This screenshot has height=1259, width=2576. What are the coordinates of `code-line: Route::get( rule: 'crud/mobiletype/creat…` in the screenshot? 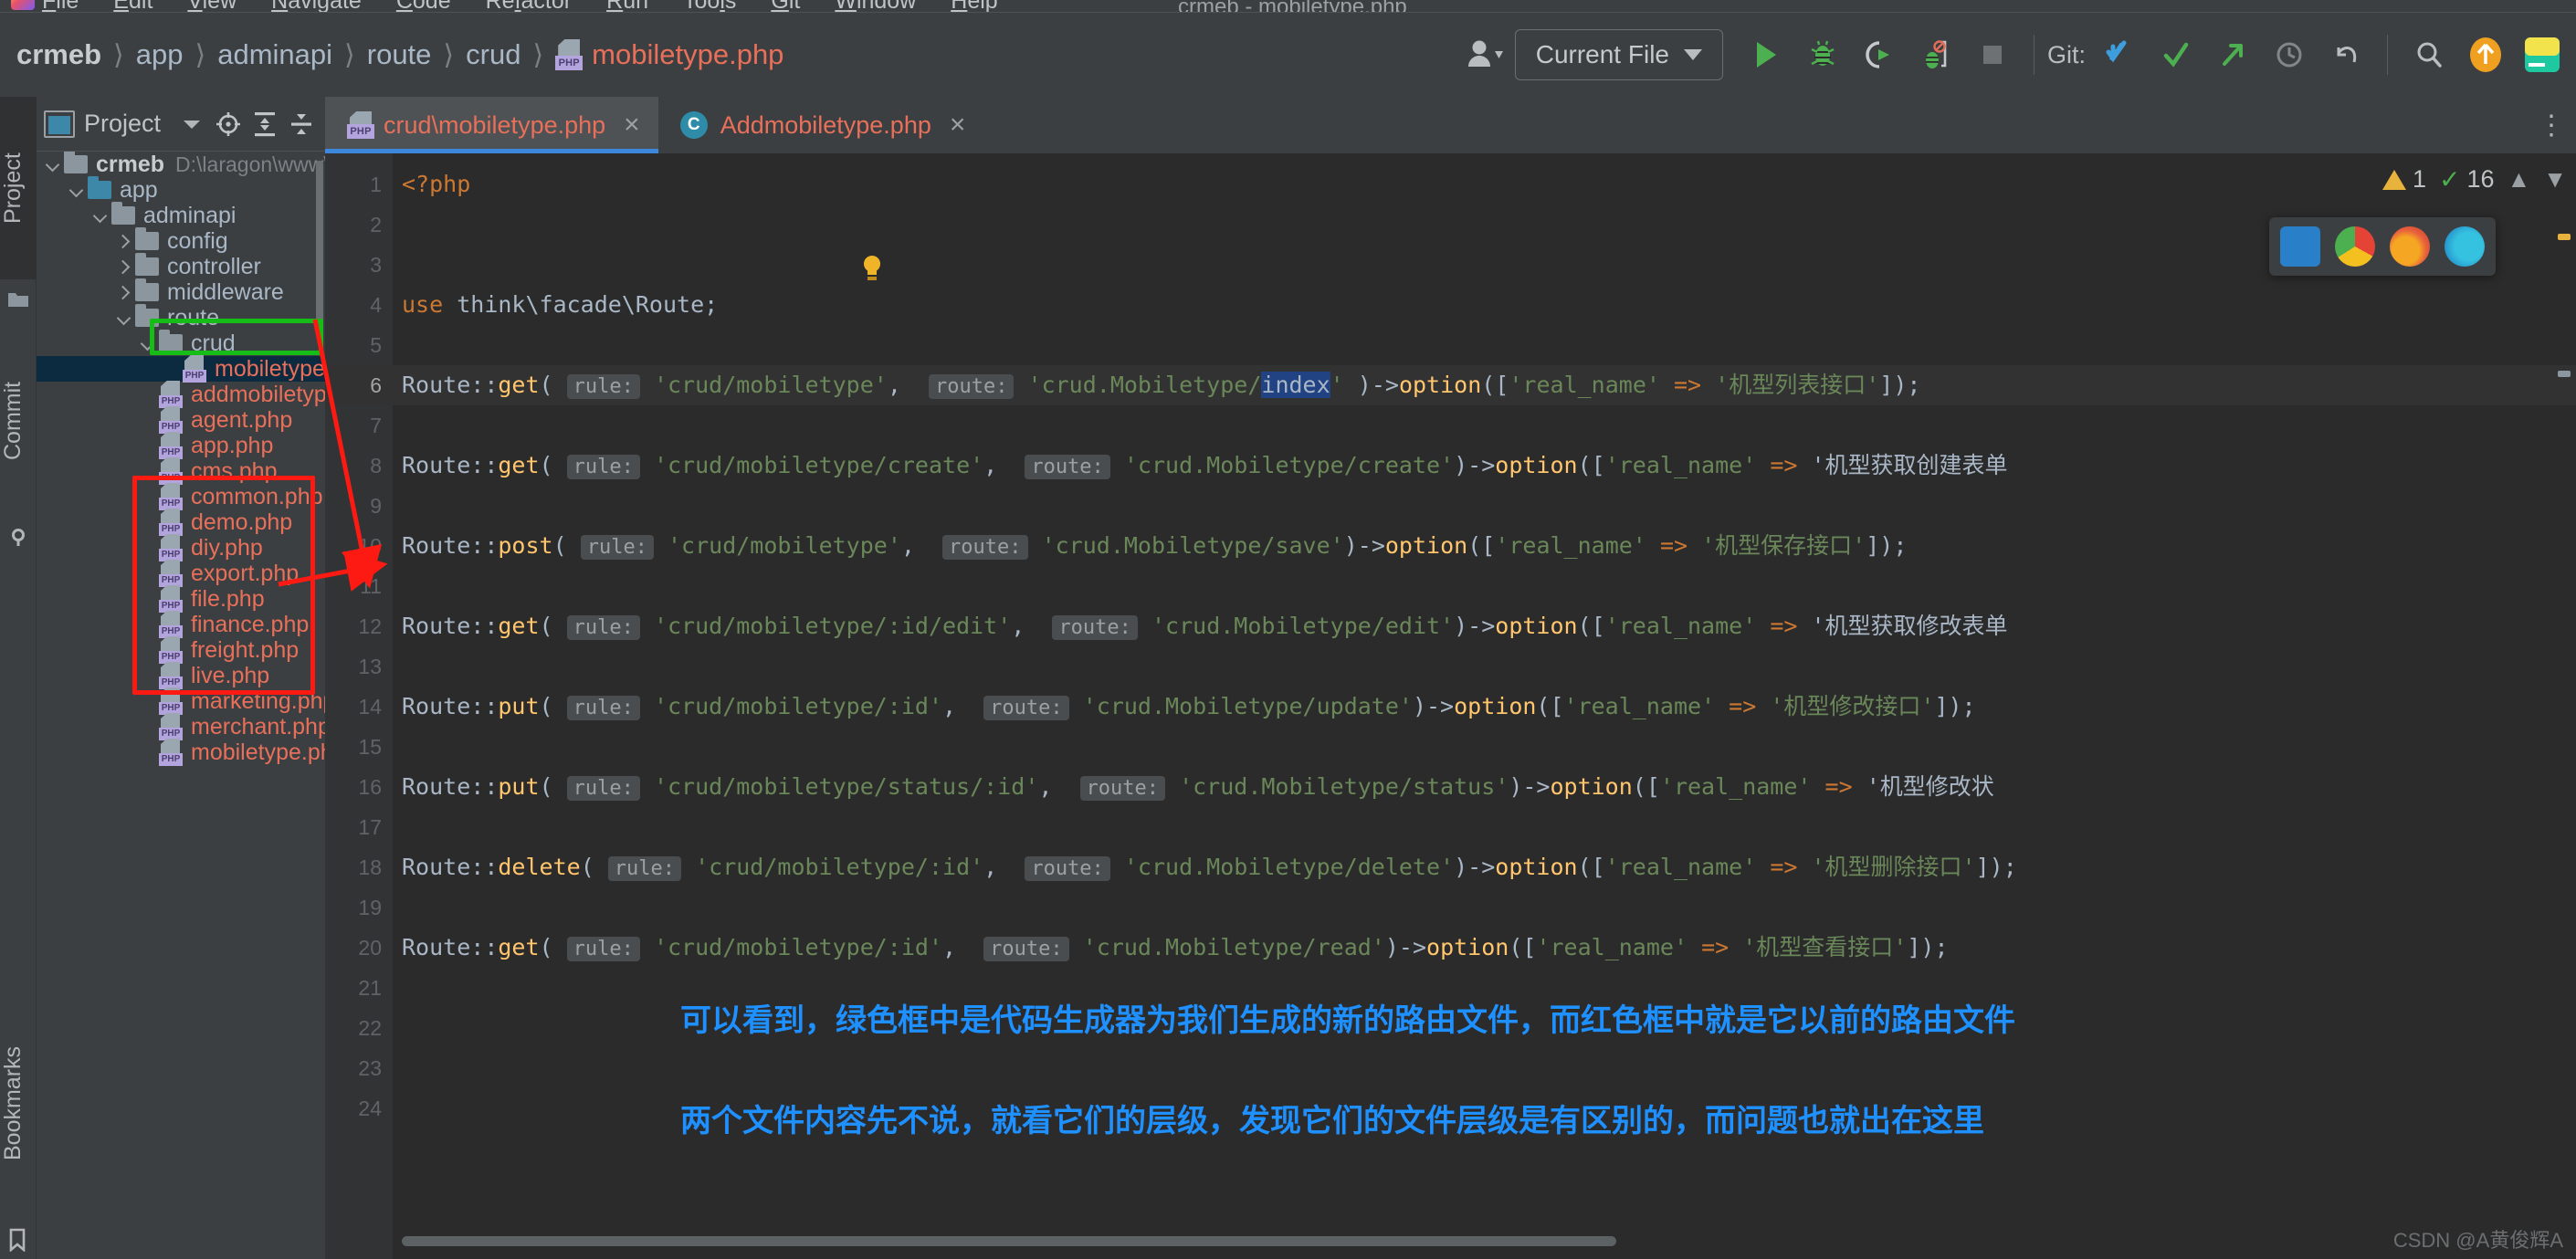 It's located at (1484, 466).